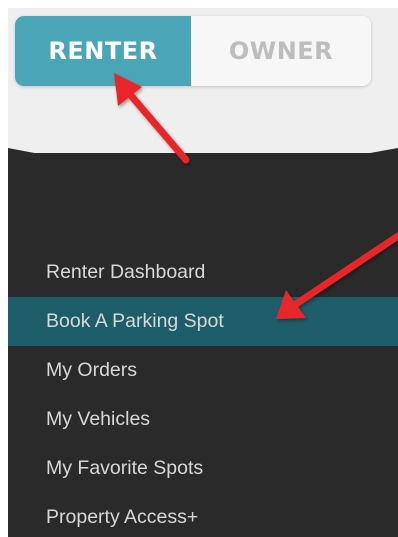  I want to click on menu-item-my-favorite-spots: My Favorite Spots, so click(203, 468).